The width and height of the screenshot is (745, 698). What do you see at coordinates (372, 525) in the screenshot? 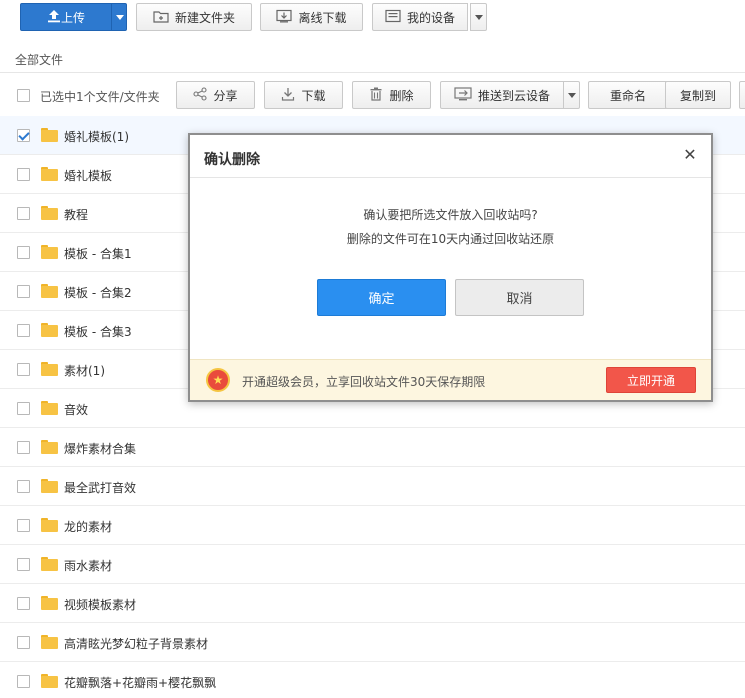
I see `file-row: 龙的素材` at bounding box center [372, 525].